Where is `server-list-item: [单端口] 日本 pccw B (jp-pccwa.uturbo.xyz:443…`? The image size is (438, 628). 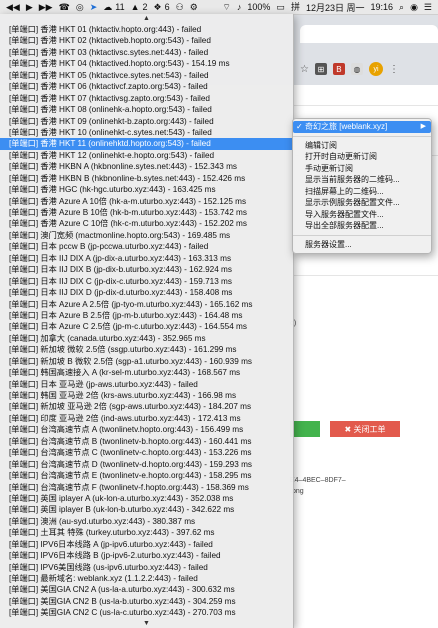
server-list-item: [单端口] 日本 pccw B (jp-pccwa.uturbo.xyz:443… is located at coordinates (146, 246).